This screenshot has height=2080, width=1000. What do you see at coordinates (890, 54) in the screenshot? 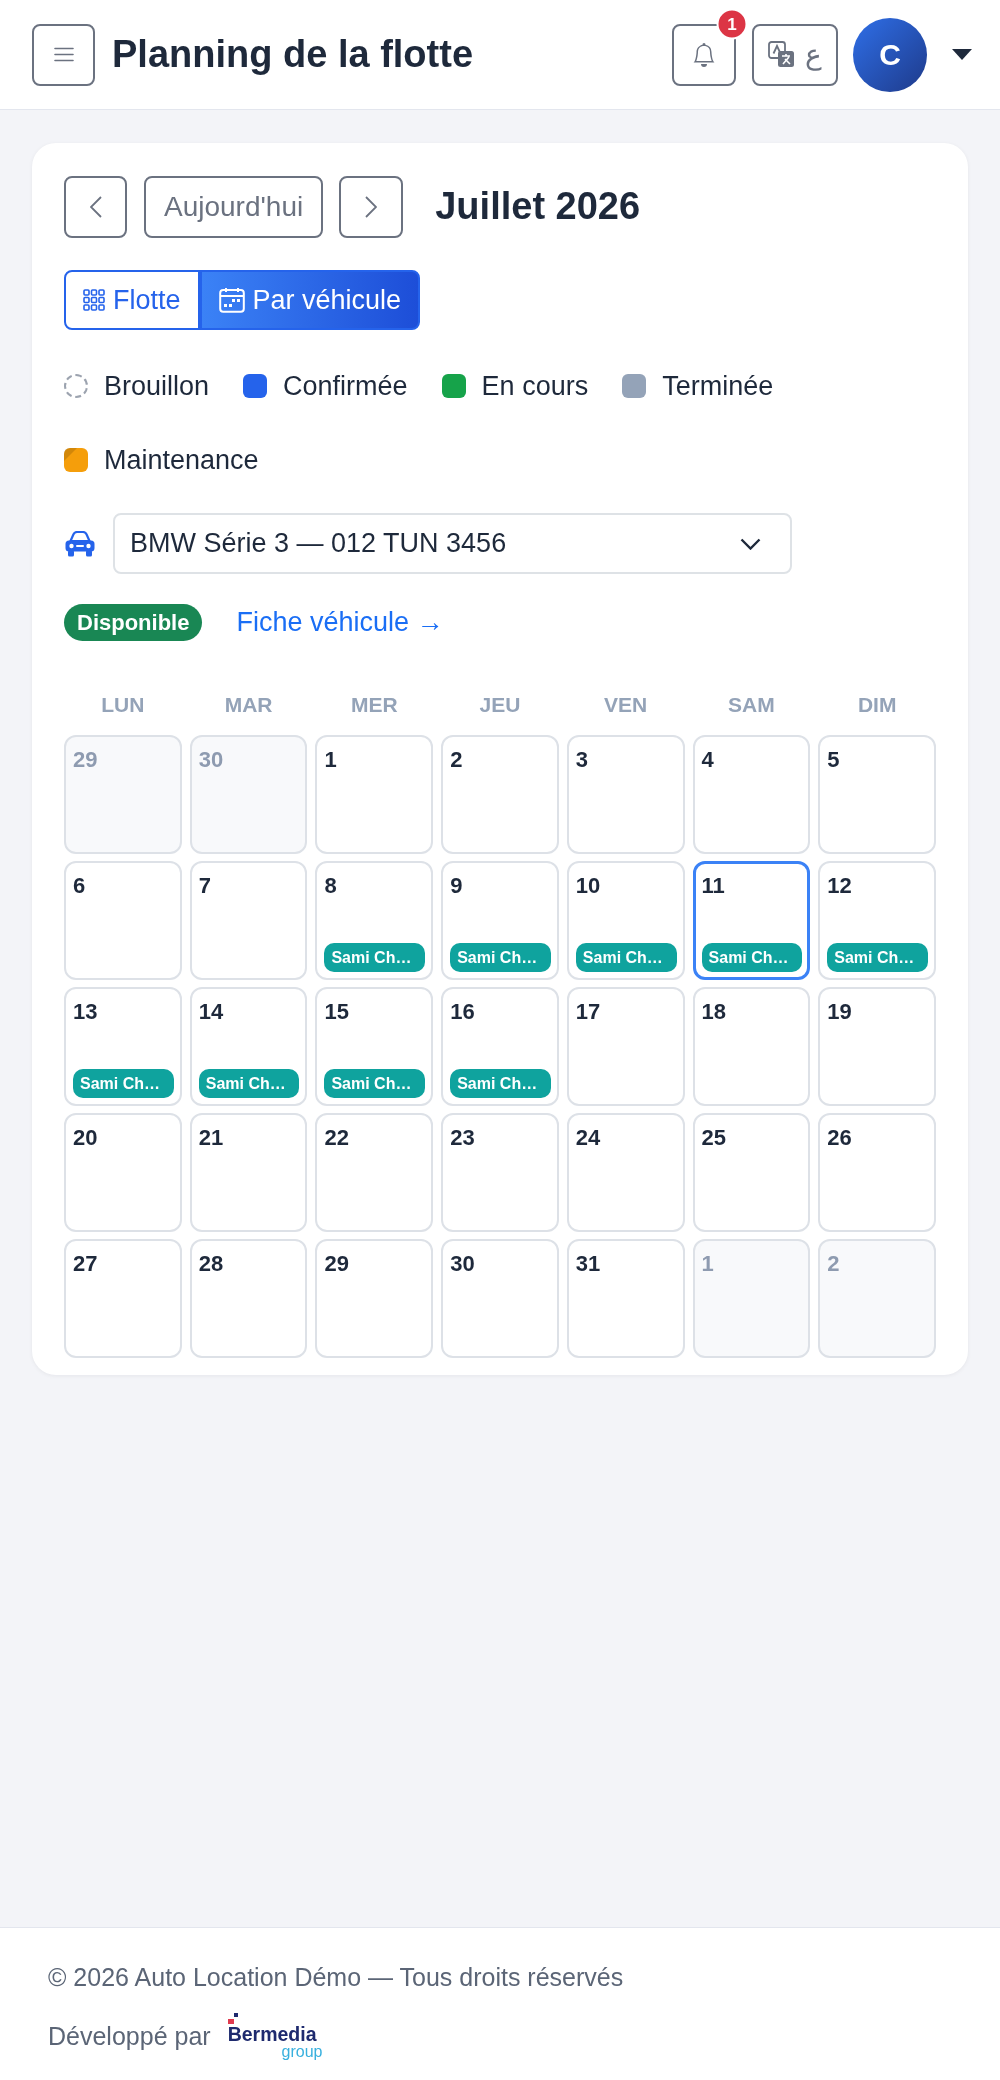
I see `user-avatar: C` at bounding box center [890, 54].